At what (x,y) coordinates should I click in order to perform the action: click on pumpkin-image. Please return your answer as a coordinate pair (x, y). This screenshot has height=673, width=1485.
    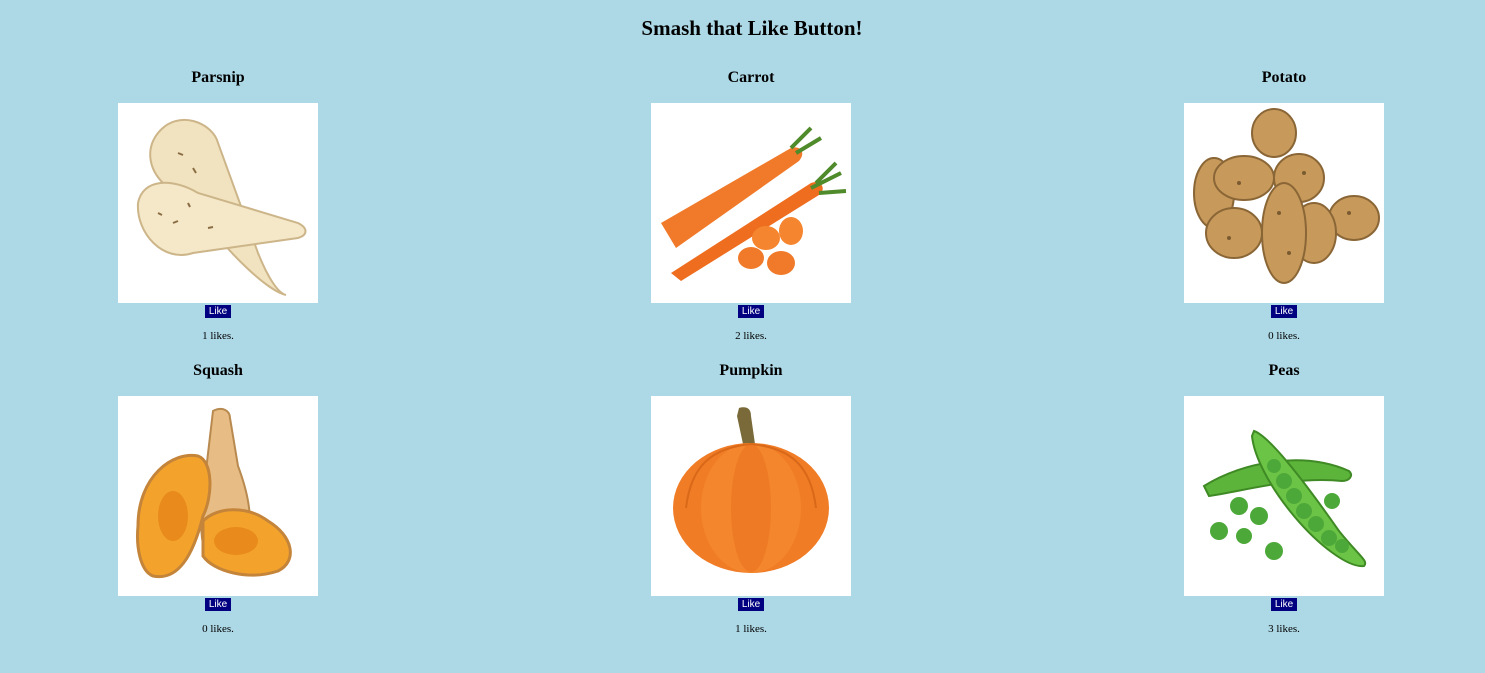
    Looking at the image, I should click on (751, 496).